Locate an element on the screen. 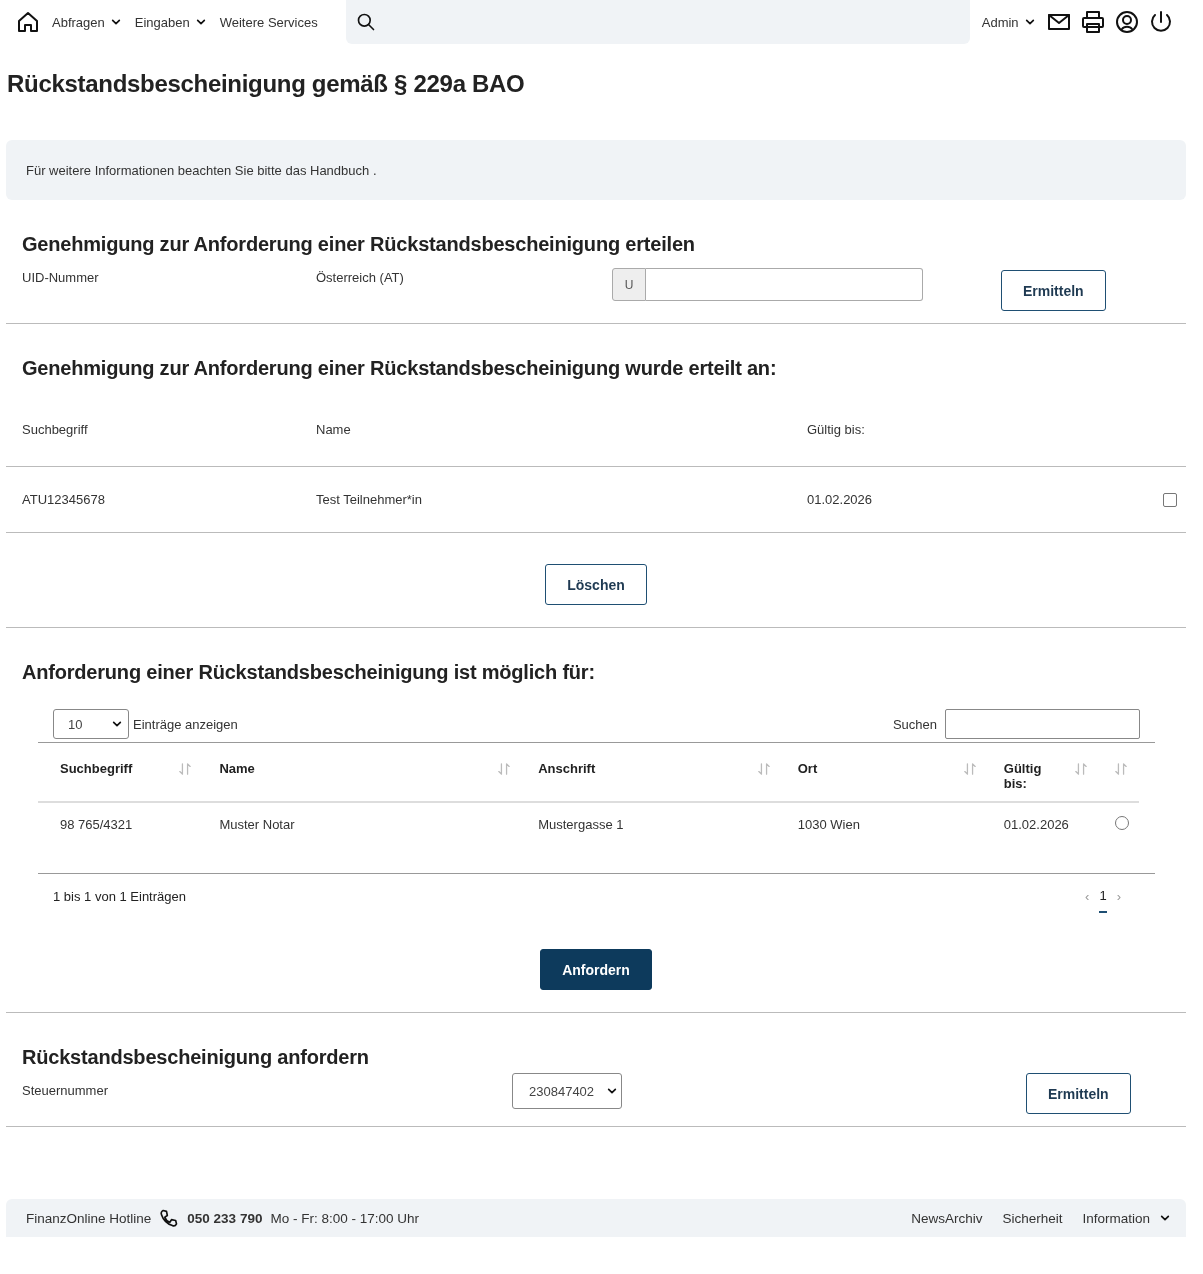 Image resolution: width=1203 pixels, height=1274 pixels. page-link: 1 is located at coordinates (1103, 896).